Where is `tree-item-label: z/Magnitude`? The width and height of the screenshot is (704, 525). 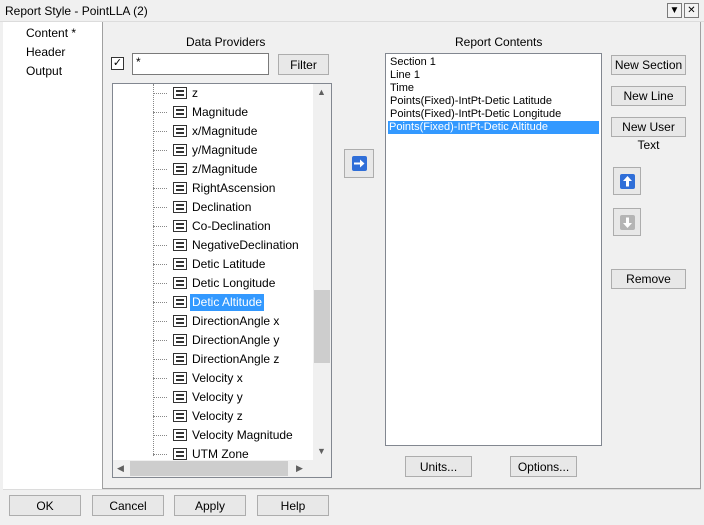 tree-item-label: z/Magnitude is located at coordinates (225, 169).